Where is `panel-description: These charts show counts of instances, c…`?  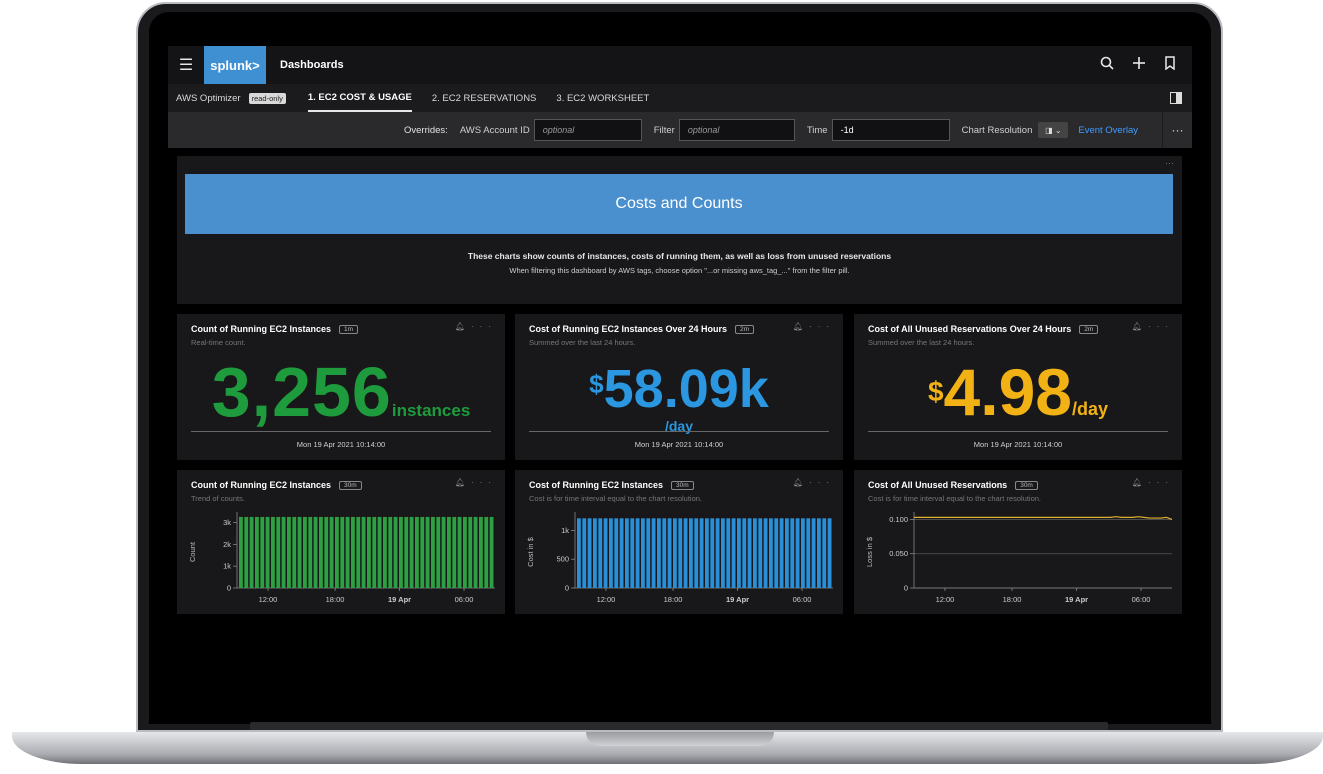
panel-description: These charts show counts of instances, c… is located at coordinates (679, 256).